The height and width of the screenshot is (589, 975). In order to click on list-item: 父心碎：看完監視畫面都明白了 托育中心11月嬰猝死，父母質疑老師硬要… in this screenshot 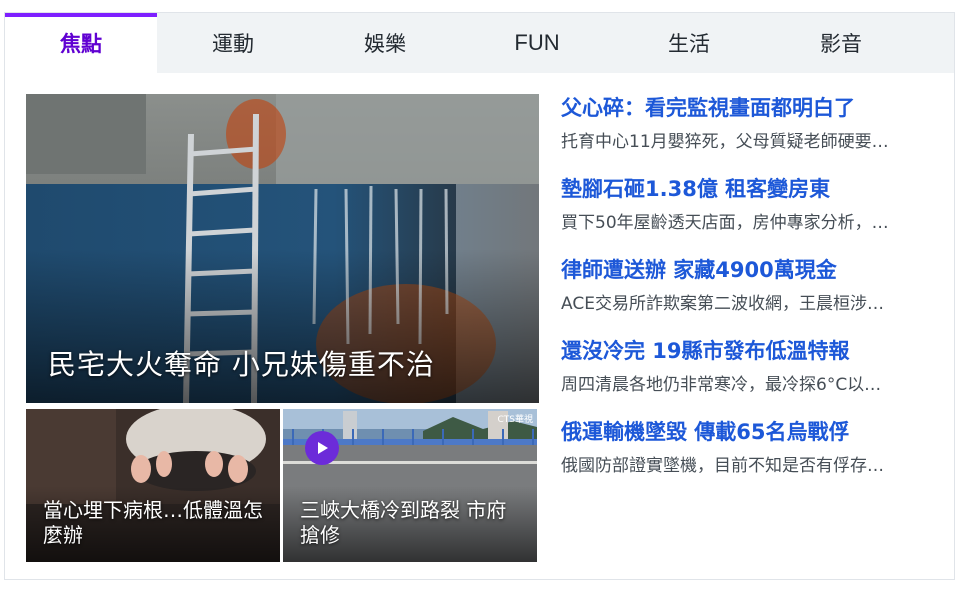, I will do `click(751, 133)`.